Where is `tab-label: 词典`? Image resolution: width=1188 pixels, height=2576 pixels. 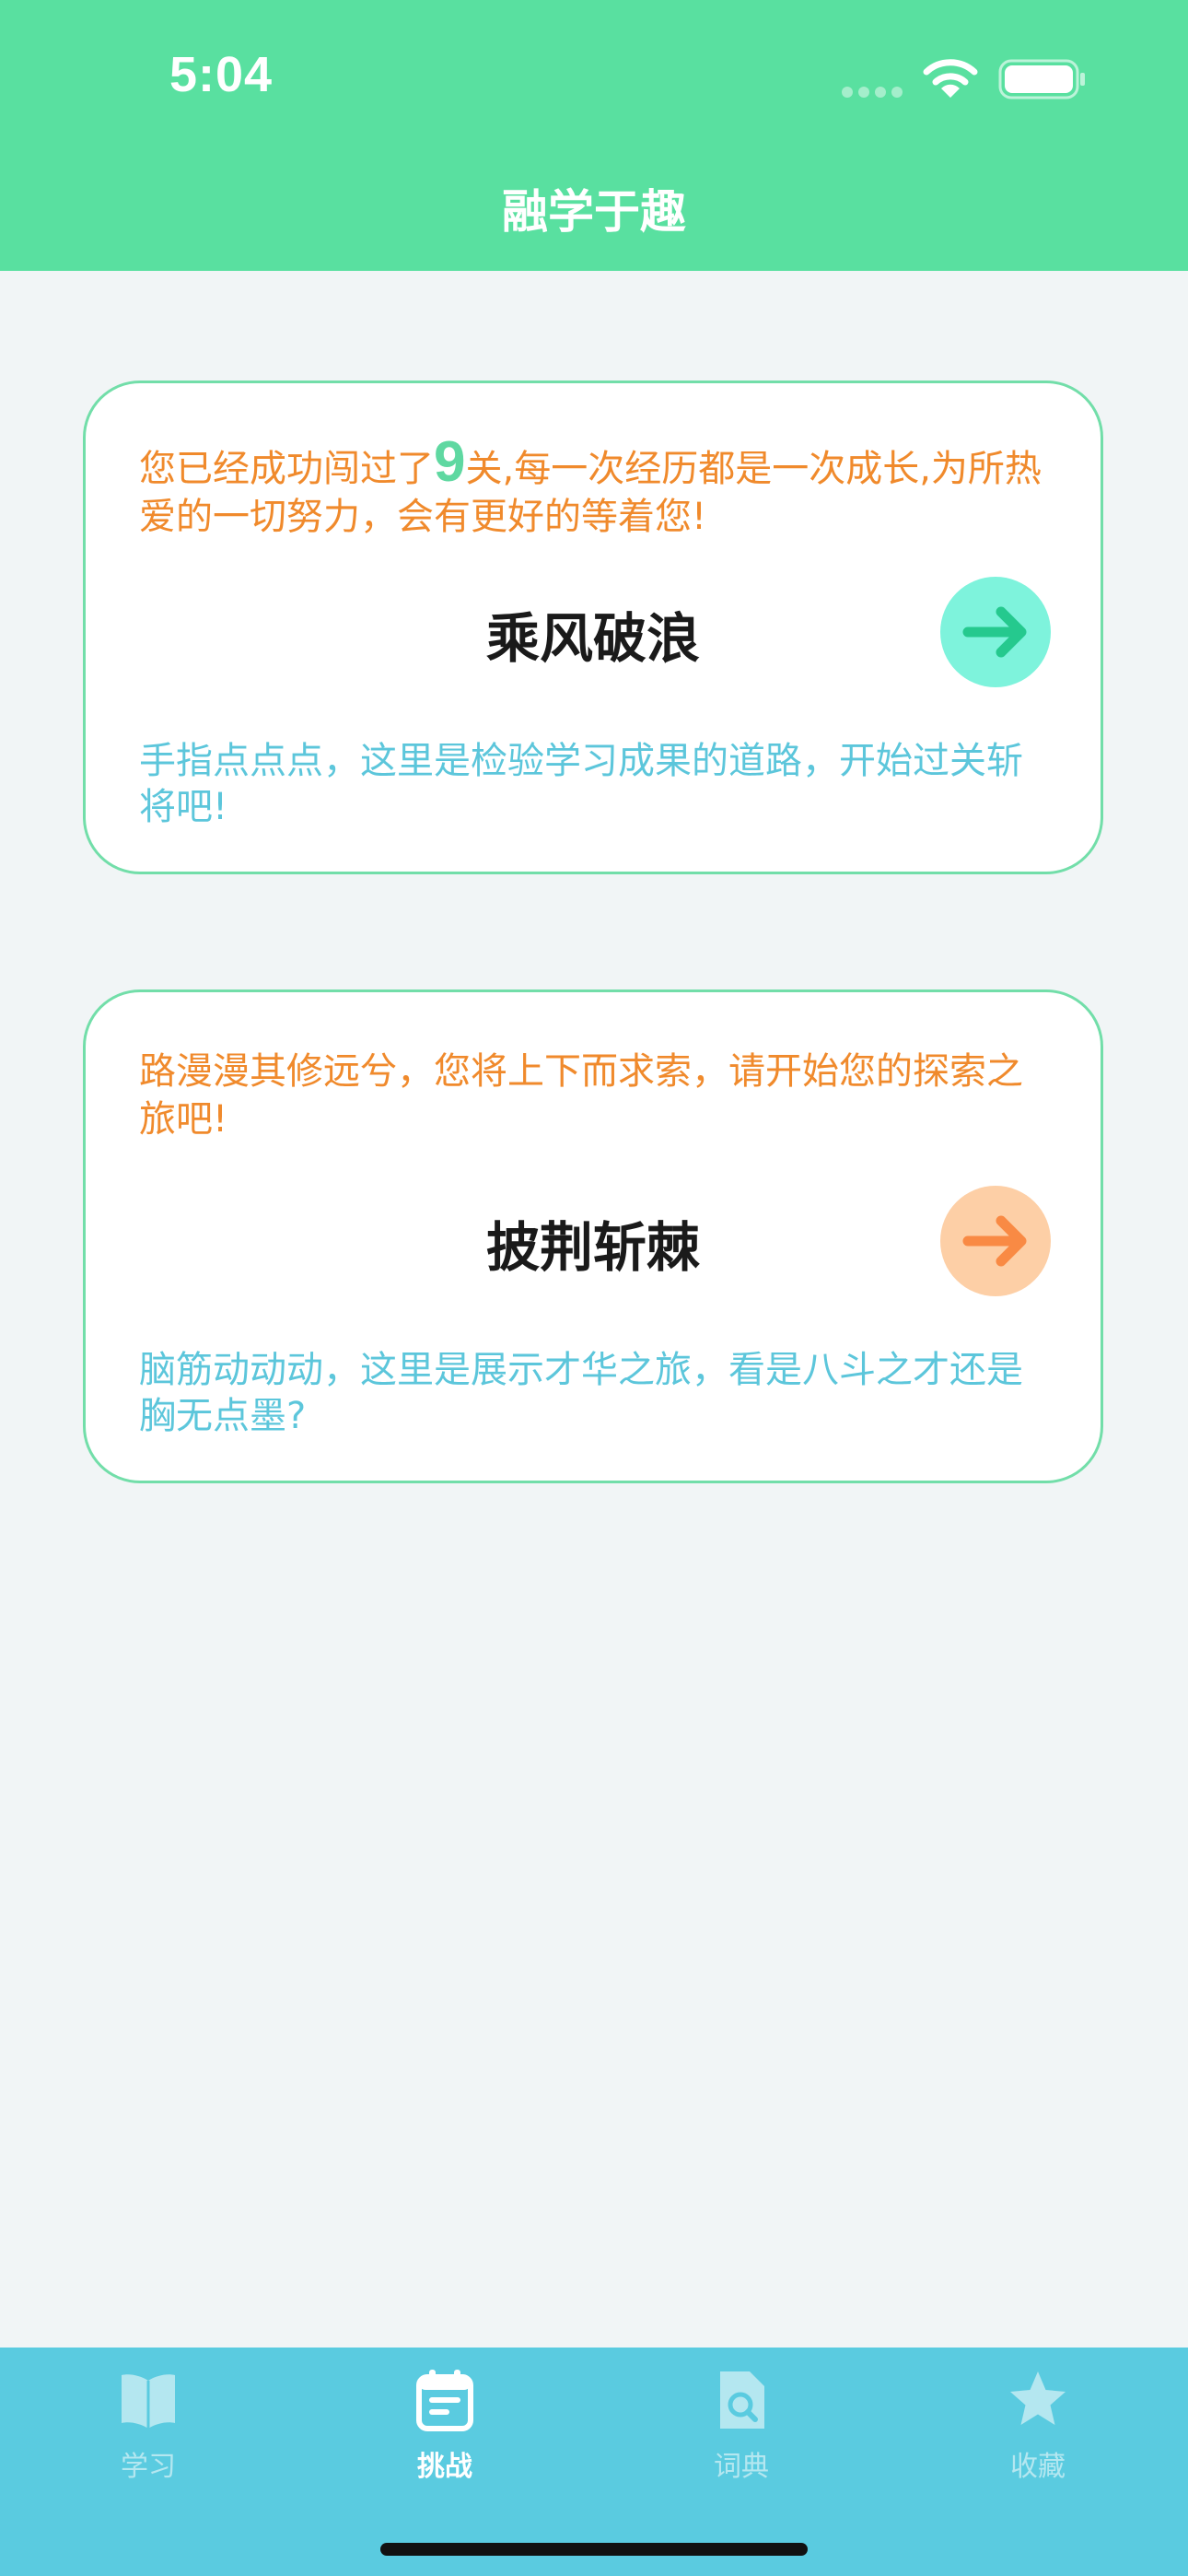 tab-label: 词典 is located at coordinates (741, 2467).